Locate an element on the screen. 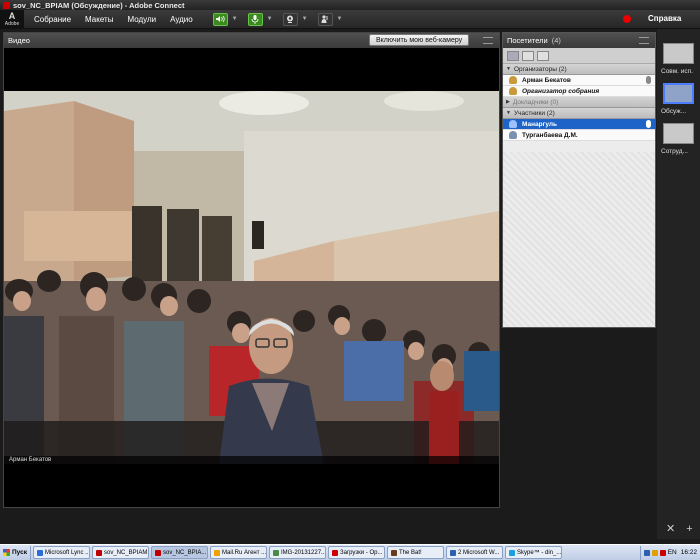 Image resolution: width=700 pixels, height=560 pixels. taskbar-clock: 16:22 is located at coordinates (689, 552).